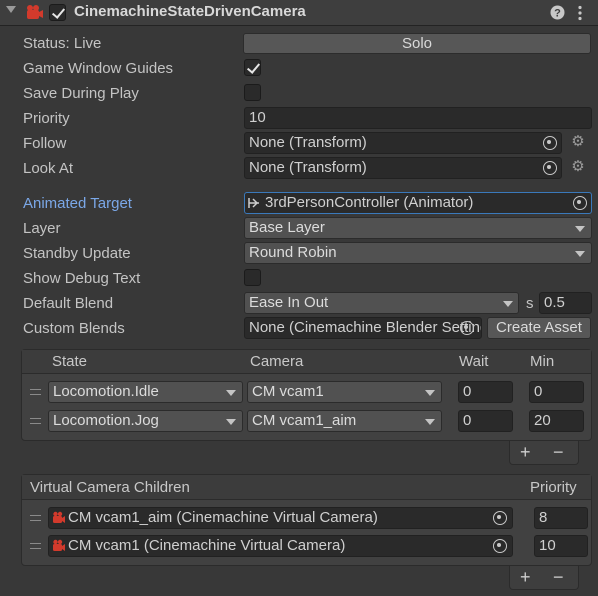 This screenshot has width=598, height=596. What do you see at coordinates (70, 361) in the screenshot?
I see `state-column-header: State` at bounding box center [70, 361].